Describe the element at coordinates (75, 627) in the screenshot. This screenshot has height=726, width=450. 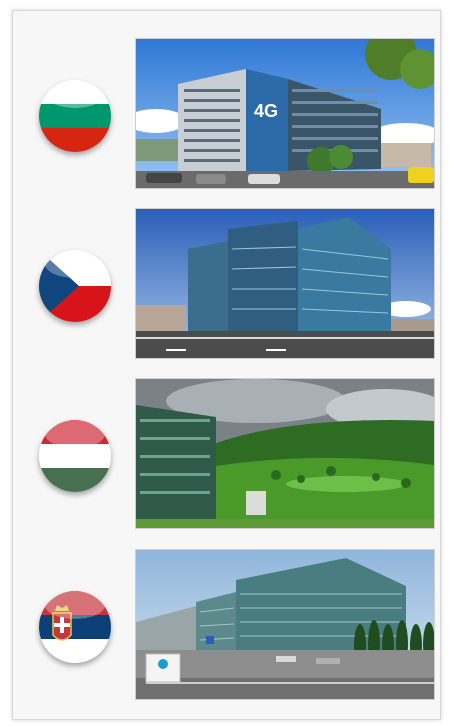
I see `serbia-flag-icon` at that location.